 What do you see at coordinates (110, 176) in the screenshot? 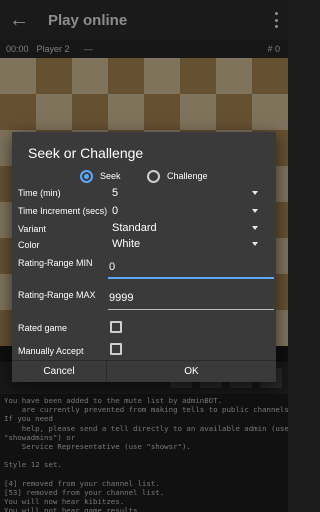
I see `seek-radio-label: Seek` at bounding box center [110, 176].